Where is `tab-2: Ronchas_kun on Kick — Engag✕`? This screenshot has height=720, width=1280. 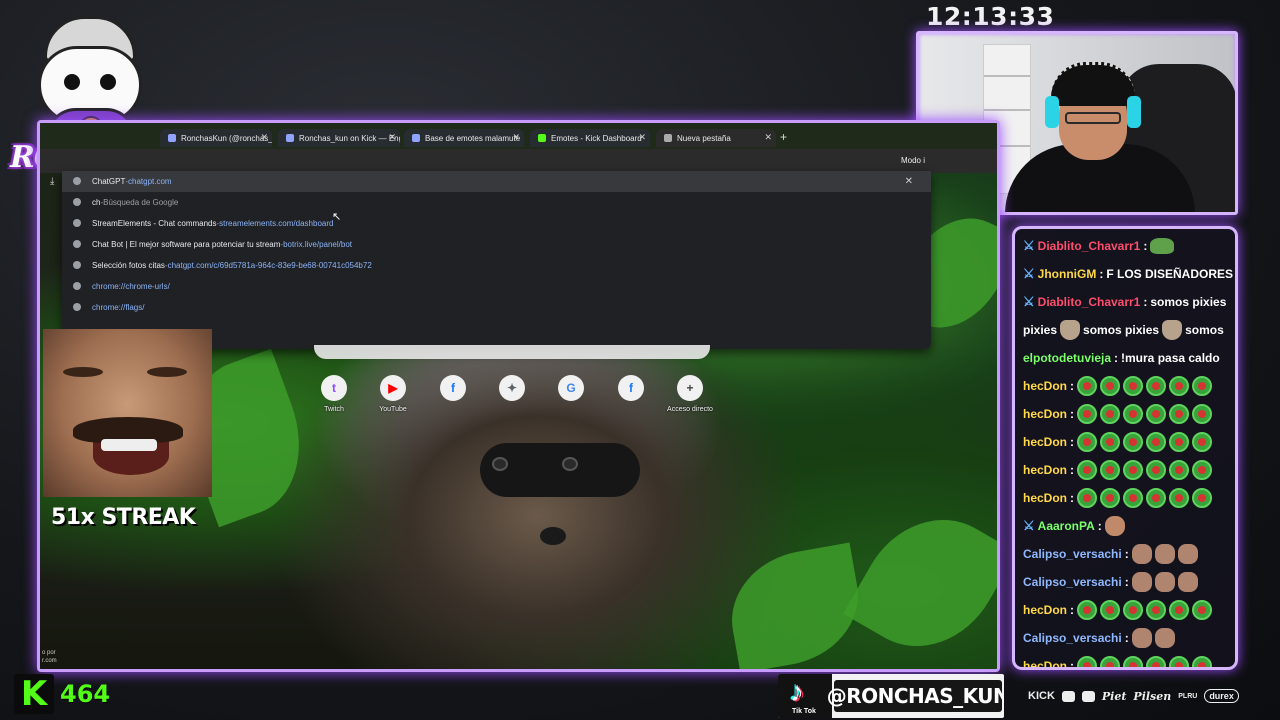
tab-2: Ronchas_kun on Kick — Engag✕ is located at coordinates (339, 138).